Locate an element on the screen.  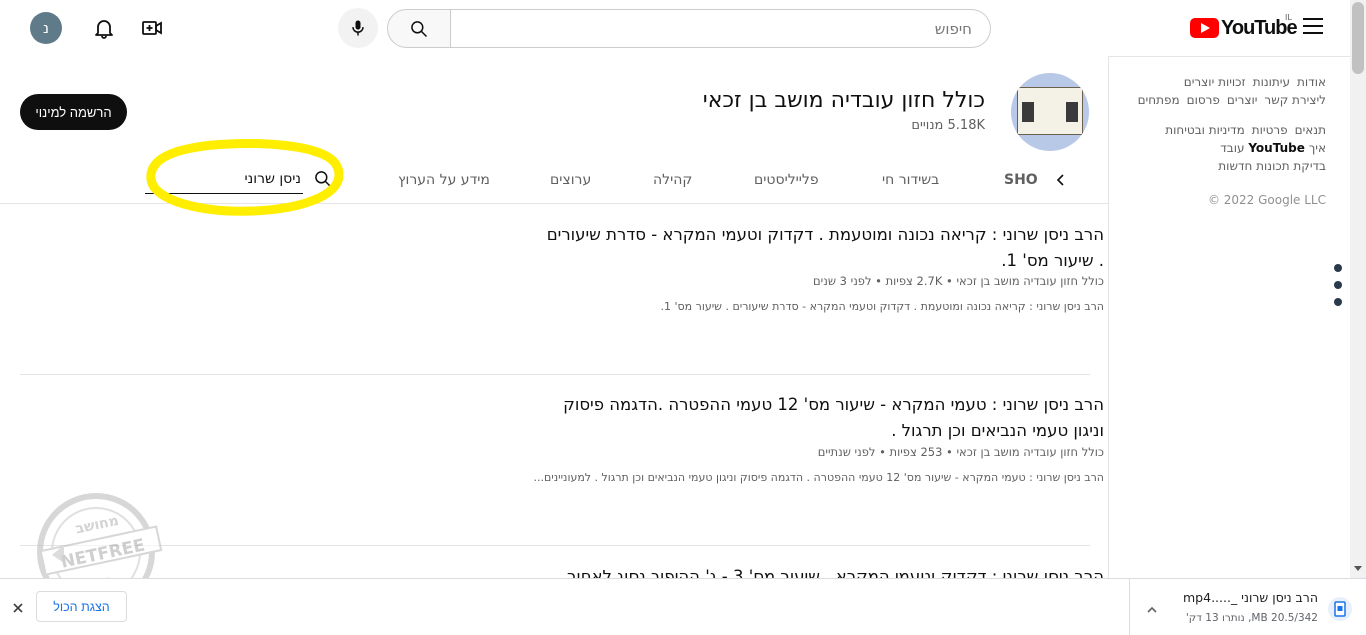
channel-avatar is located at coordinates (1050, 112).